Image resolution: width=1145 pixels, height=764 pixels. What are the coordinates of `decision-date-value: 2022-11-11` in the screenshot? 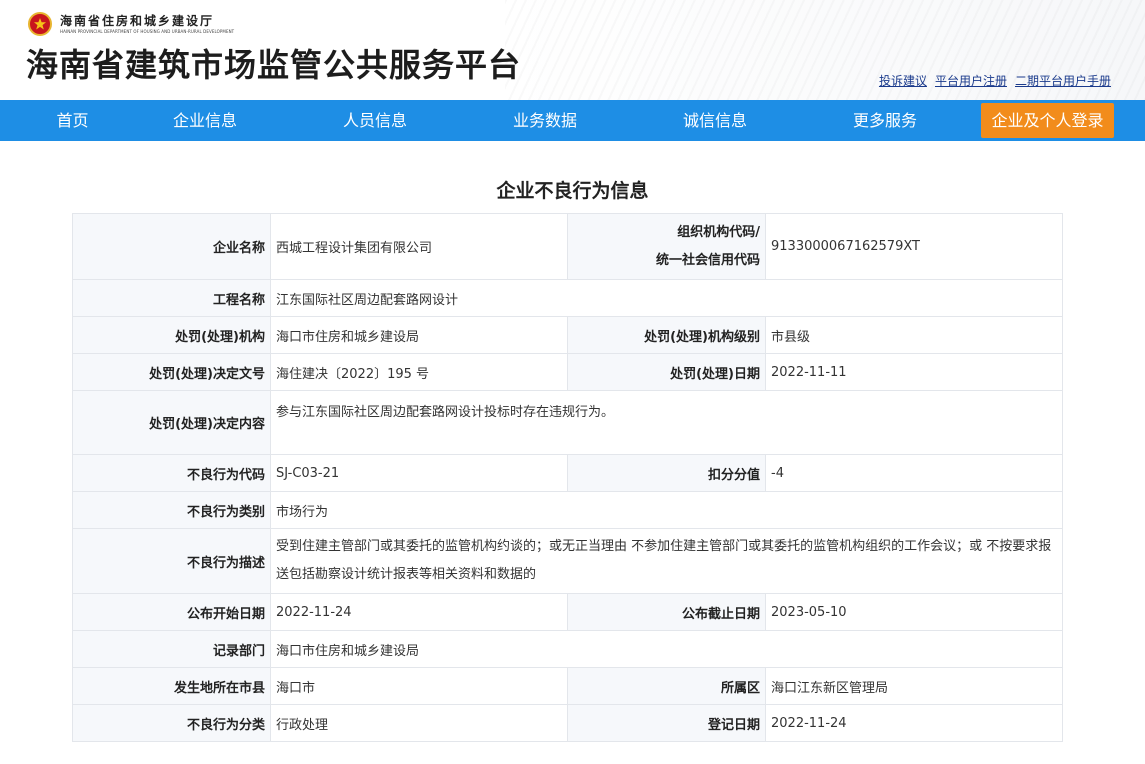 It's located at (914, 372).